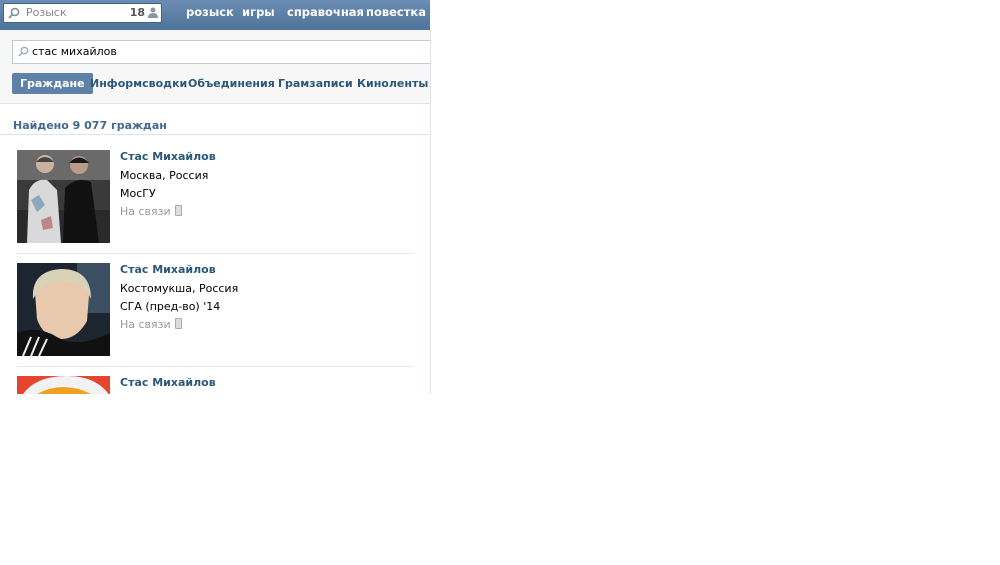 Image resolution: width=1000 pixels, height=565 pixels. I want to click on nav-item-wanted: розыск, so click(210, 12).